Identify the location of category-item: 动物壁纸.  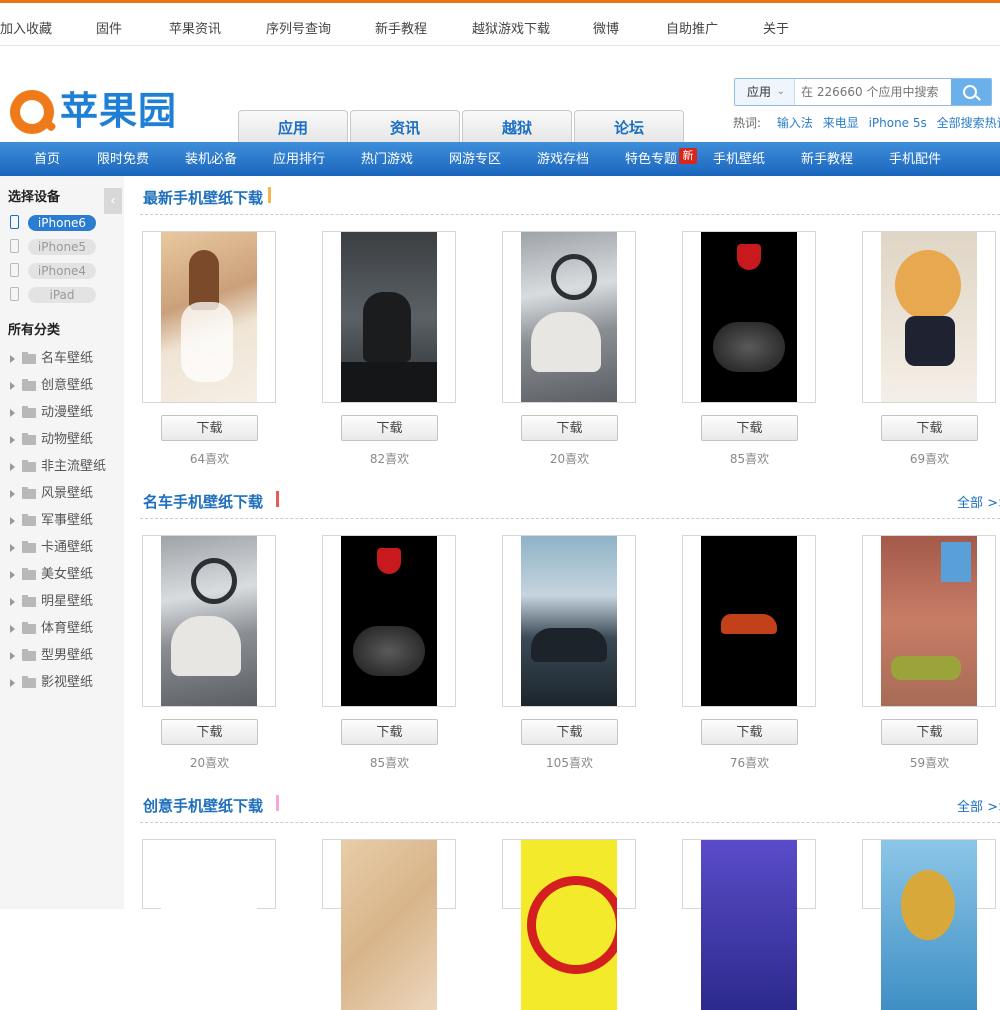
(60, 440).